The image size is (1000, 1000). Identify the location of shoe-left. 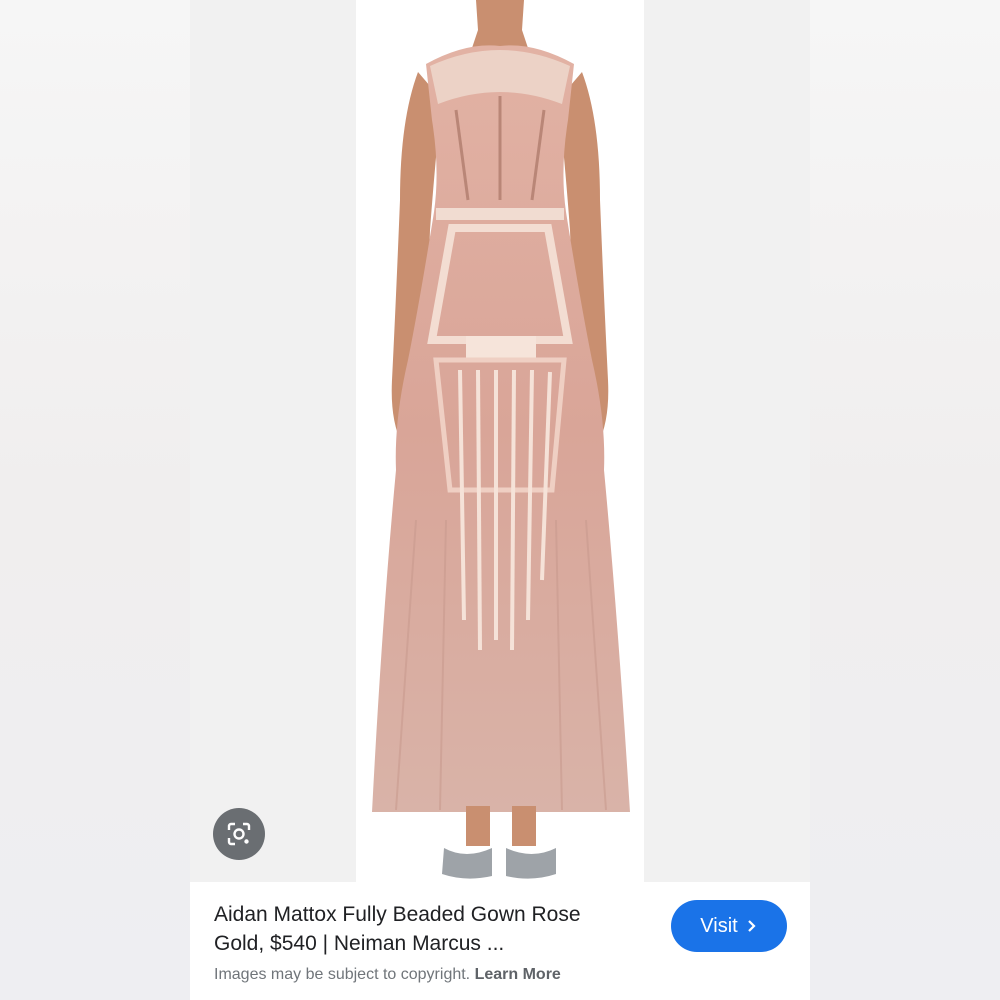
(467, 863).